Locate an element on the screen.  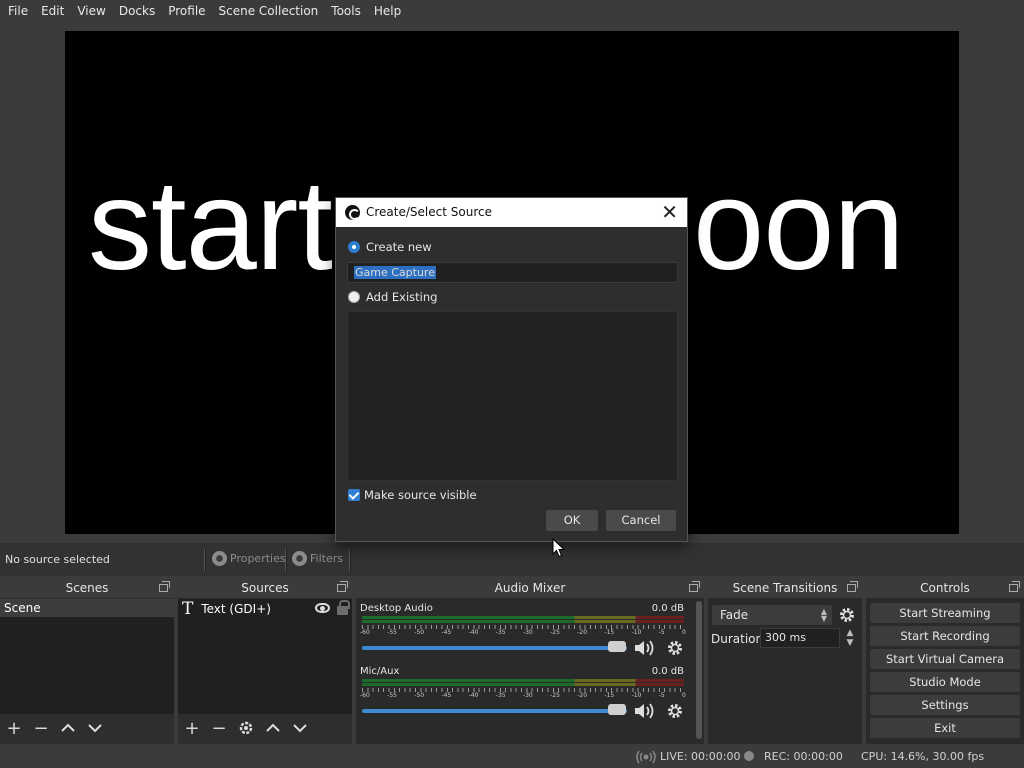
add-existing-radio is located at coordinates (354, 297).